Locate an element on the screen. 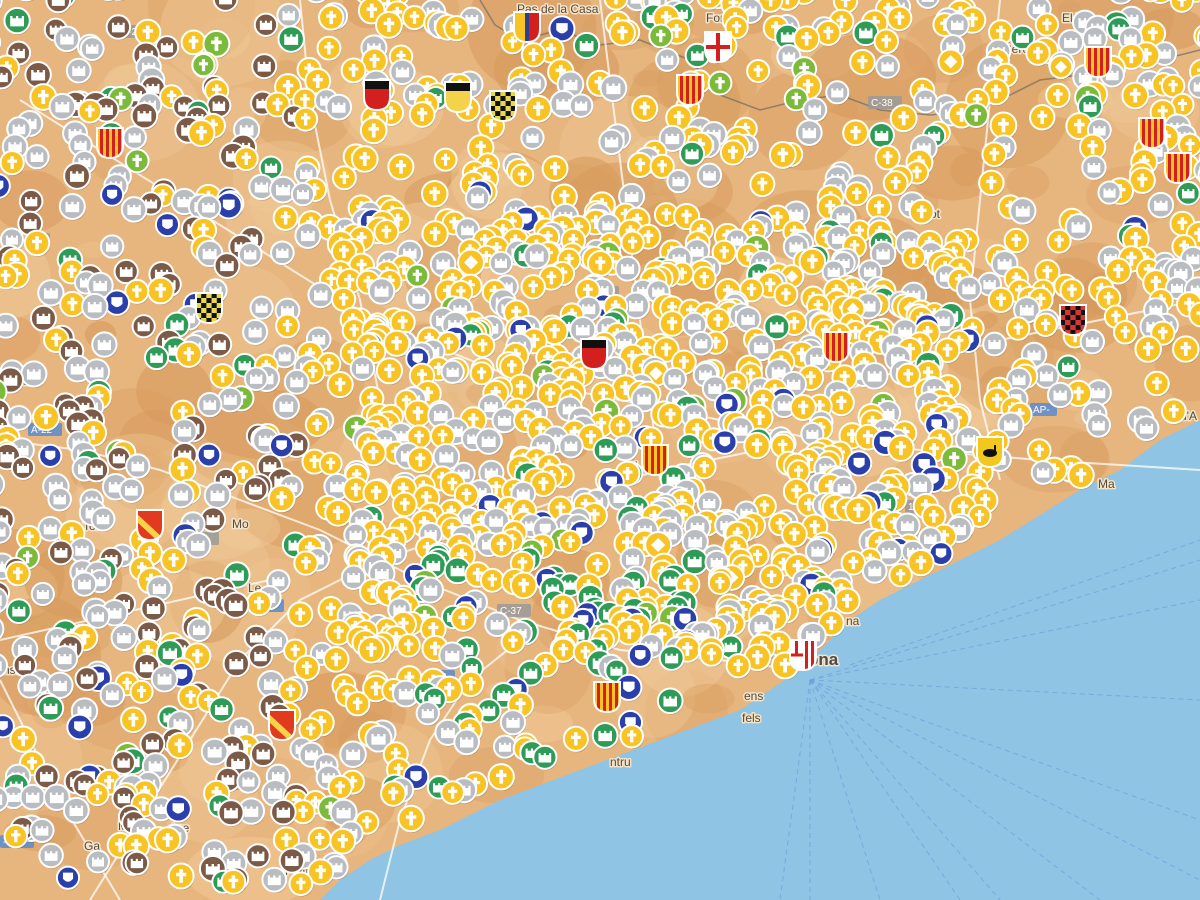 The image size is (1200, 900). arms-checkered-red is located at coordinates (1073, 320).